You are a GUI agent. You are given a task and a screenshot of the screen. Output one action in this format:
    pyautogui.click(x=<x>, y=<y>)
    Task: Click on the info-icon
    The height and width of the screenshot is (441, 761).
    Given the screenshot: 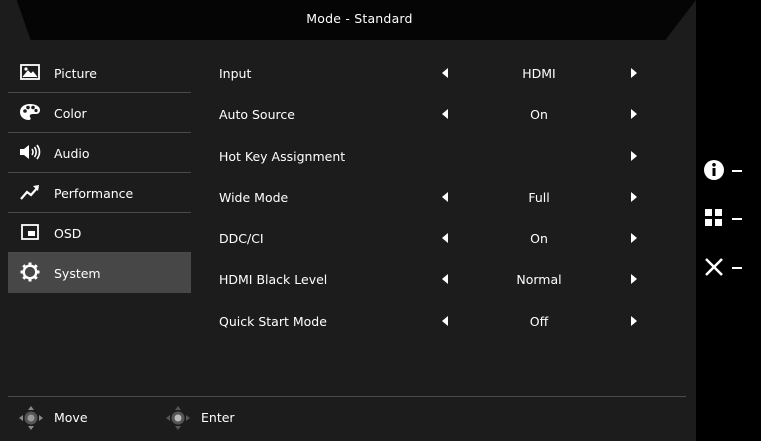 What is the action you would take?
    pyautogui.click(x=714, y=170)
    